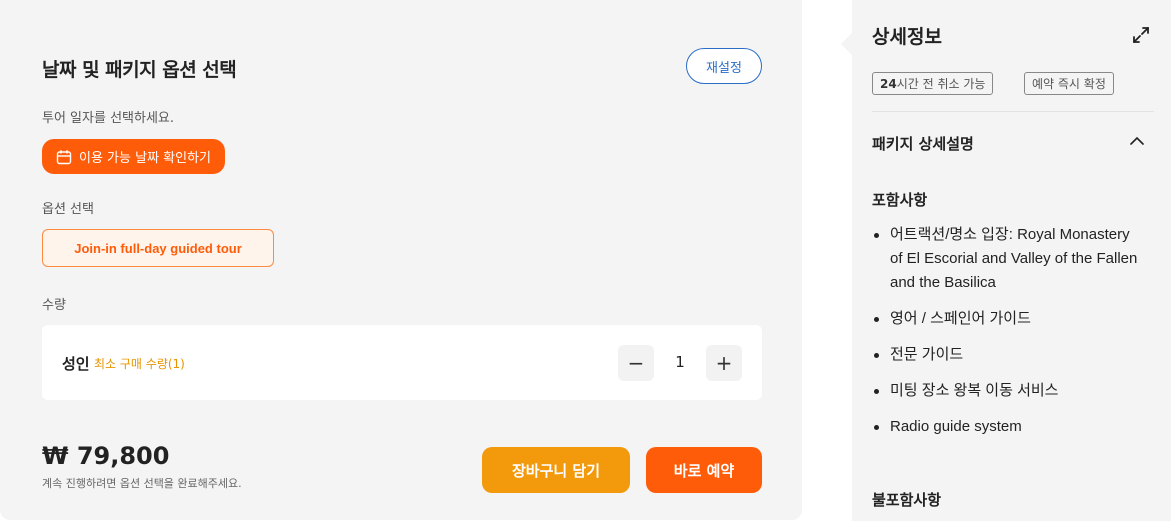 This screenshot has width=1171, height=521. Describe the element at coordinates (108, 118) in the screenshot. I see `tour-date-label: 투어 일자를 선택하세요.` at that location.